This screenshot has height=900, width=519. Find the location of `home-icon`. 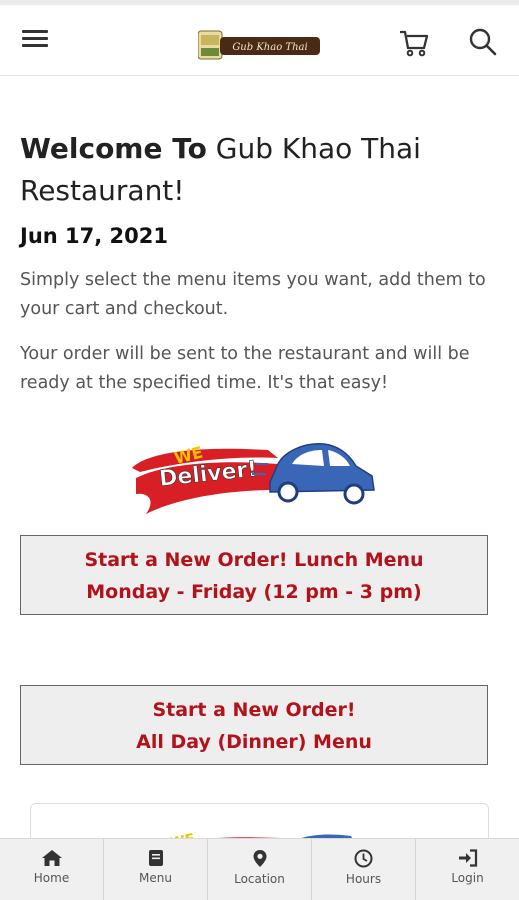

home-icon is located at coordinates (51, 858).